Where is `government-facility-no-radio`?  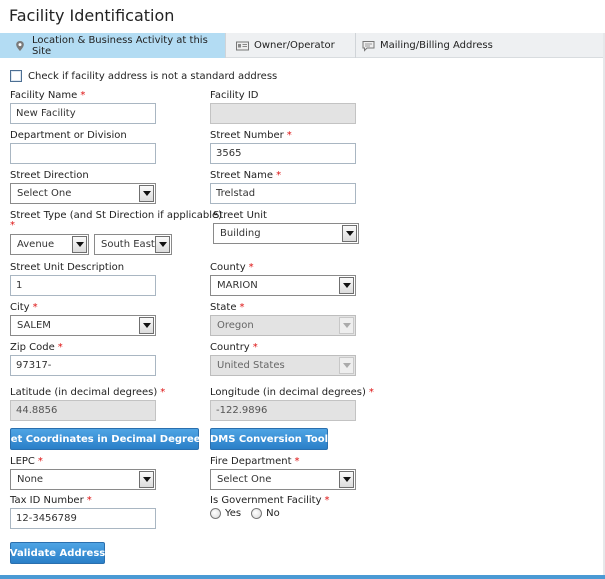
government-facility-no-radio is located at coordinates (257, 513).